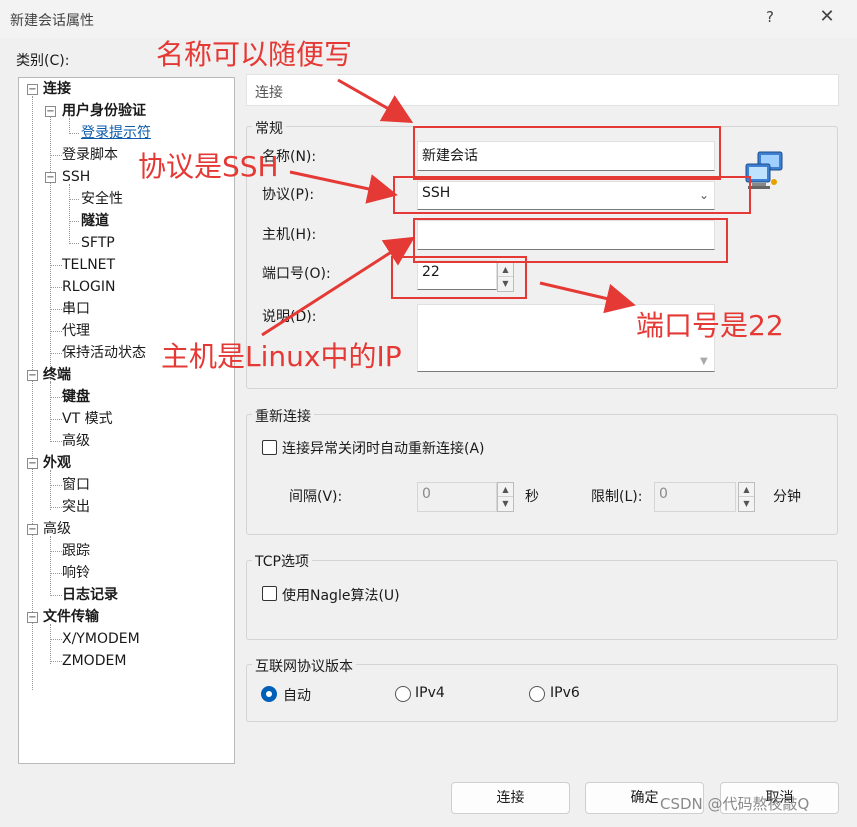 The image size is (857, 827). Describe the element at coordinates (735, 804) in the screenshot. I see `watermark: CSDN @代码熬夜敲Q` at that location.